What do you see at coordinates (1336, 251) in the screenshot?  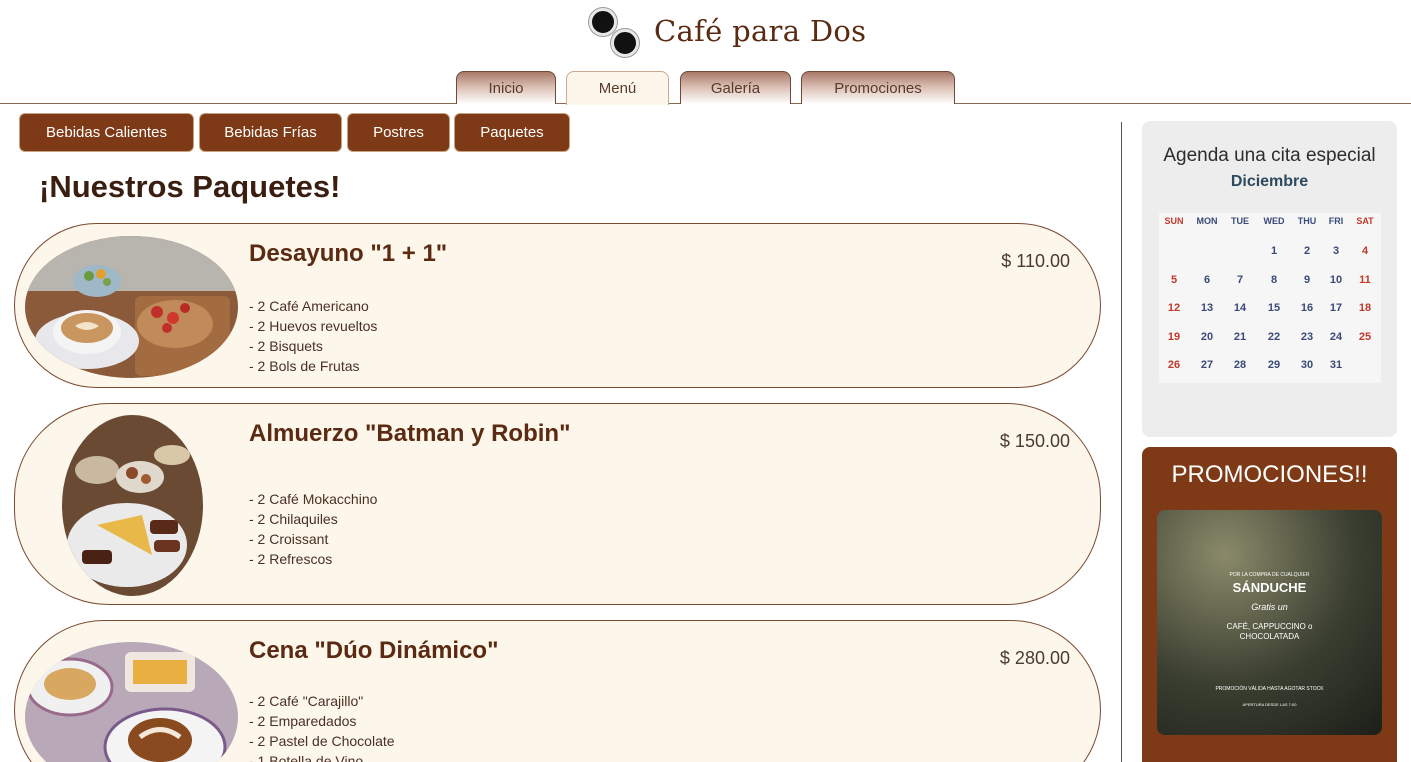 I see `calendar-day: 3` at bounding box center [1336, 251].